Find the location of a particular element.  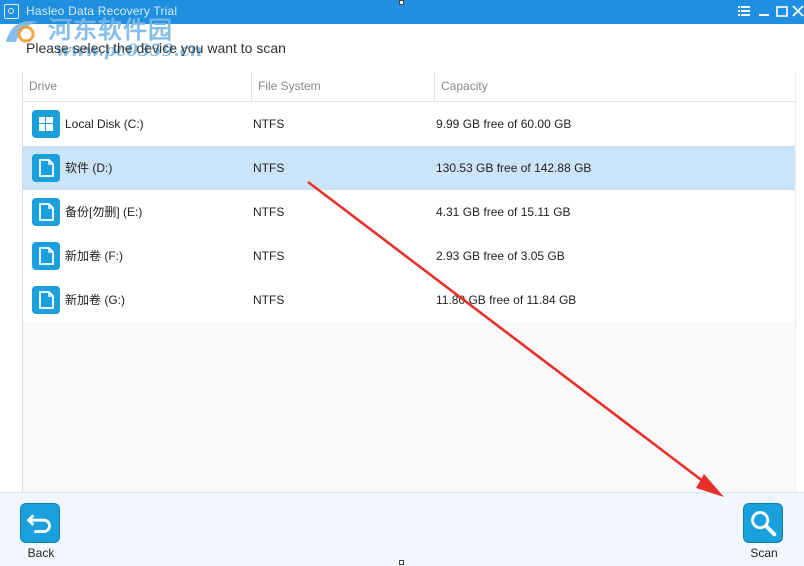

table-row: 新加卷 (G:) NTFS 11.80 GB free of 11.84 GB is located at coordinates (409, 300).